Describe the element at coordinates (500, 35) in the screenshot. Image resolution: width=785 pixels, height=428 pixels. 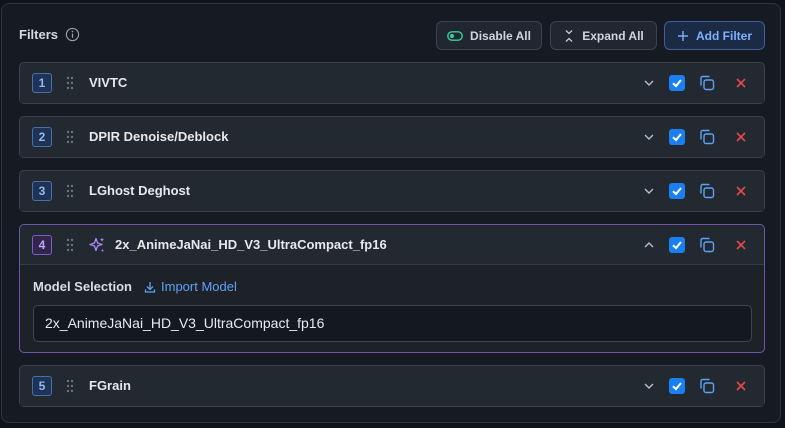
I see `disable-all-label: Disable All` at that location.